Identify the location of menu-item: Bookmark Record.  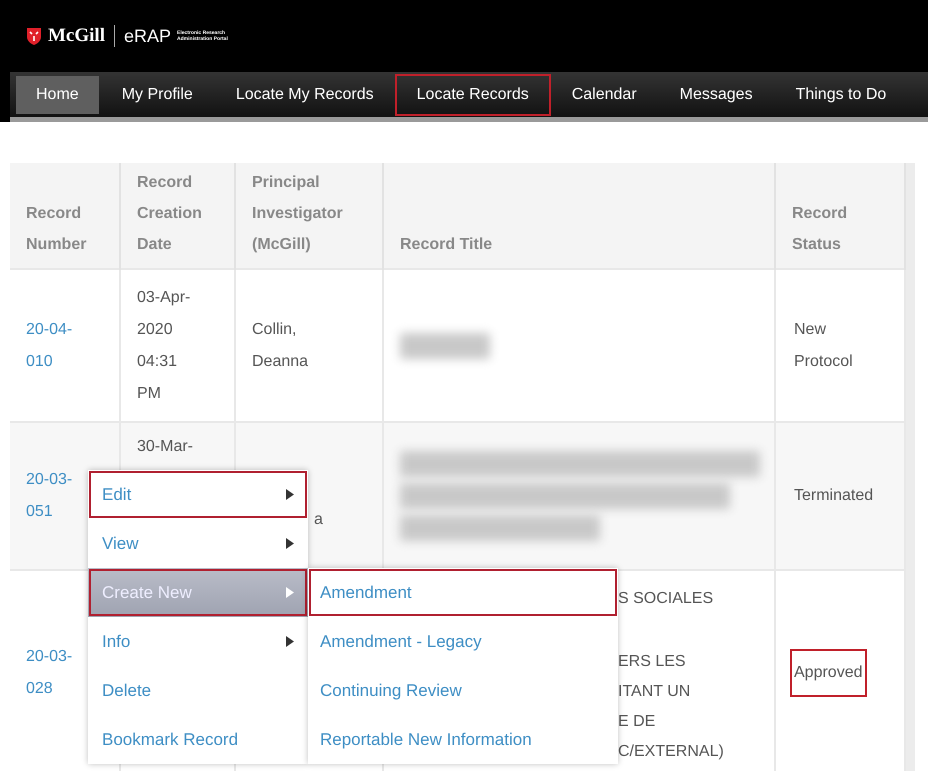
(198, 739).